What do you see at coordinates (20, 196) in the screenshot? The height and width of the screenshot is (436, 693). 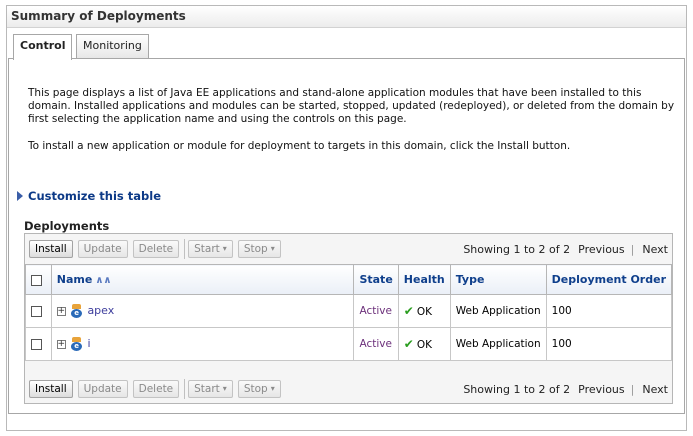 I see `expand-triangle-icon` at bounding box center [20, 196].